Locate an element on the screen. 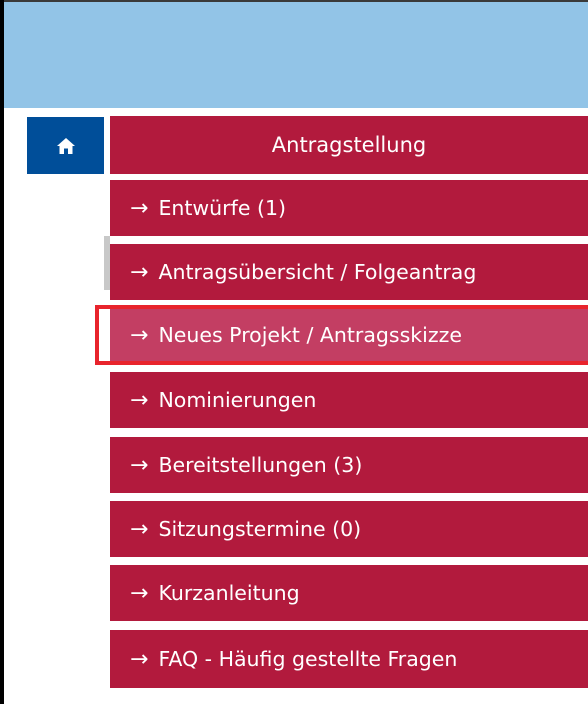 This screenshot has width=588, height=704. menu-item-label: Entwürfe (1) is located at coordinates (222, 208).